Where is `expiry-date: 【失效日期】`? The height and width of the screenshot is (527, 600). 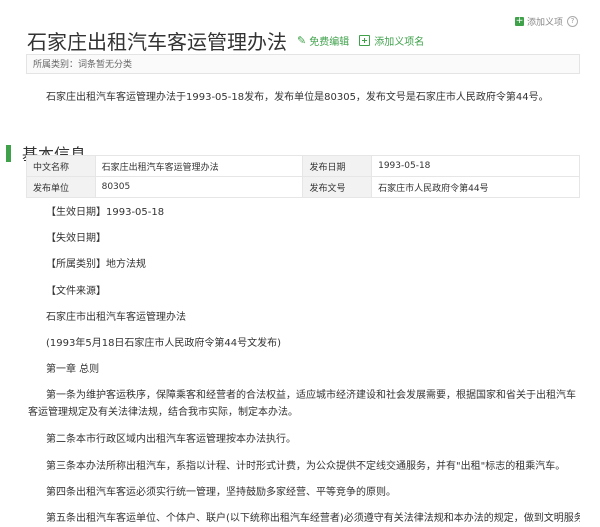 expiry-date: 【失效日期】 is located at coordinates (76, 238).